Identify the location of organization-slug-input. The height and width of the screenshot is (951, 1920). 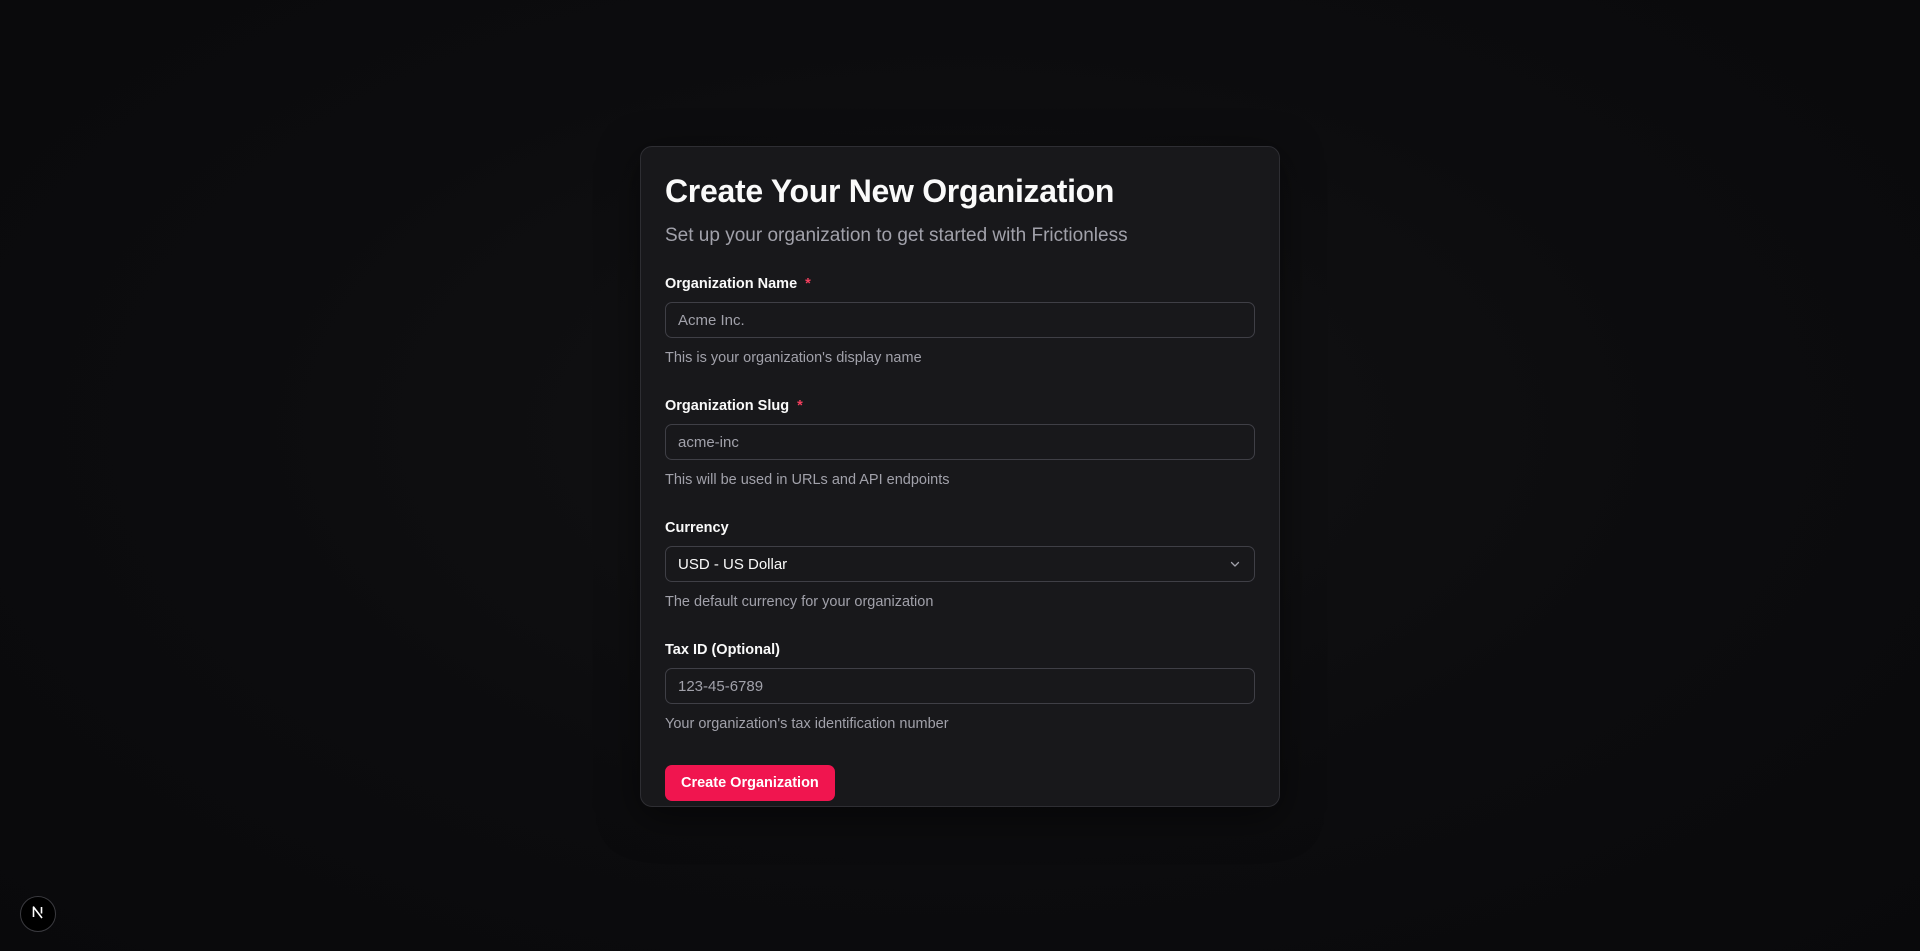
(960, 442).